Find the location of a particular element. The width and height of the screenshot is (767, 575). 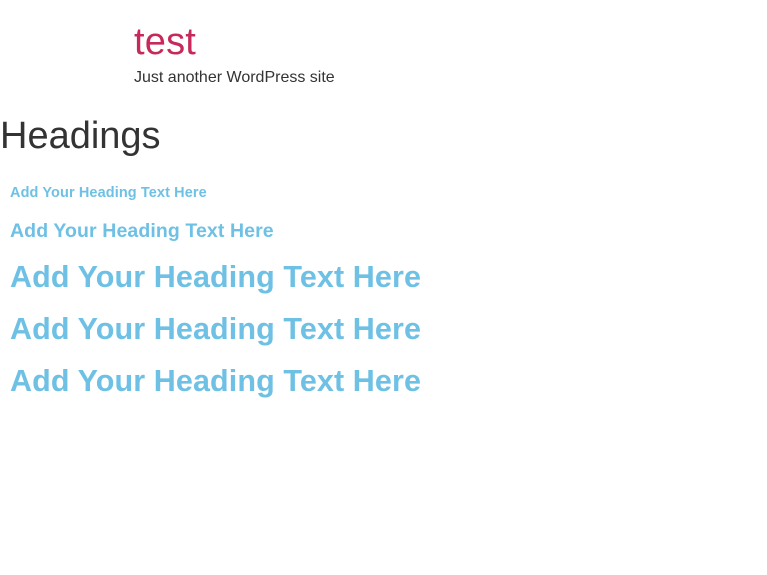

site-title-link: test is located at coordinates (234, 42).